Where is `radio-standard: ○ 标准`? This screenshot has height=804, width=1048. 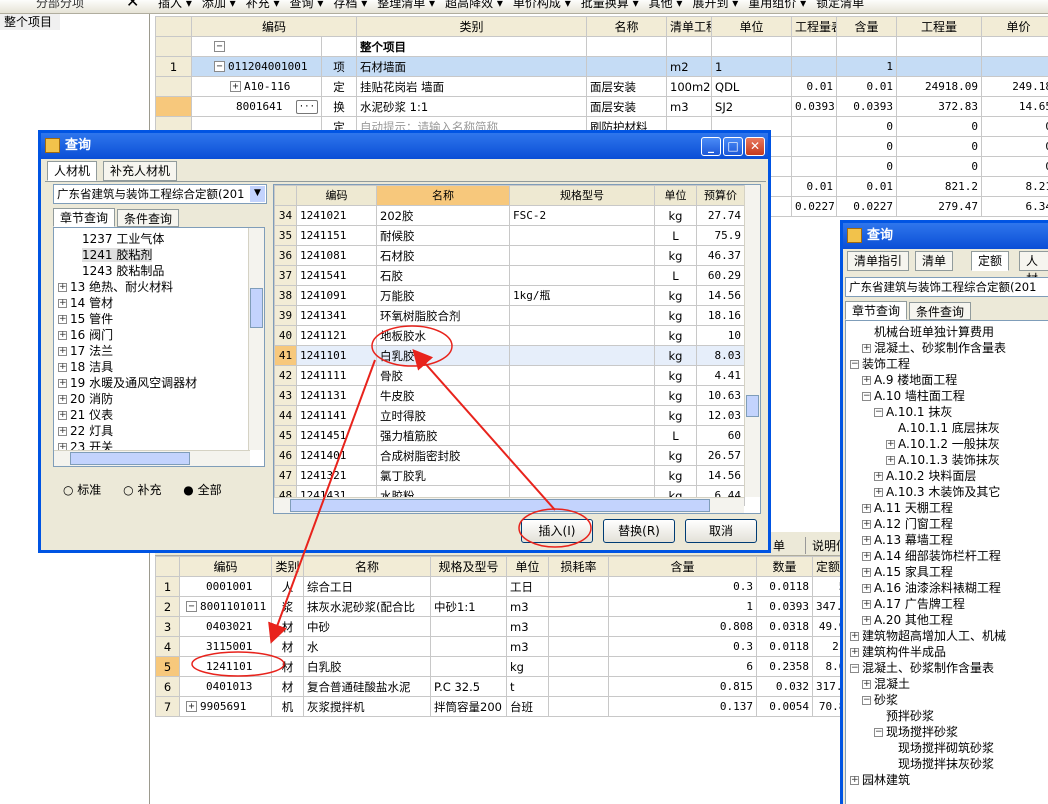
radio-standard: ○ 标准 is located at coordinates (82, 490).